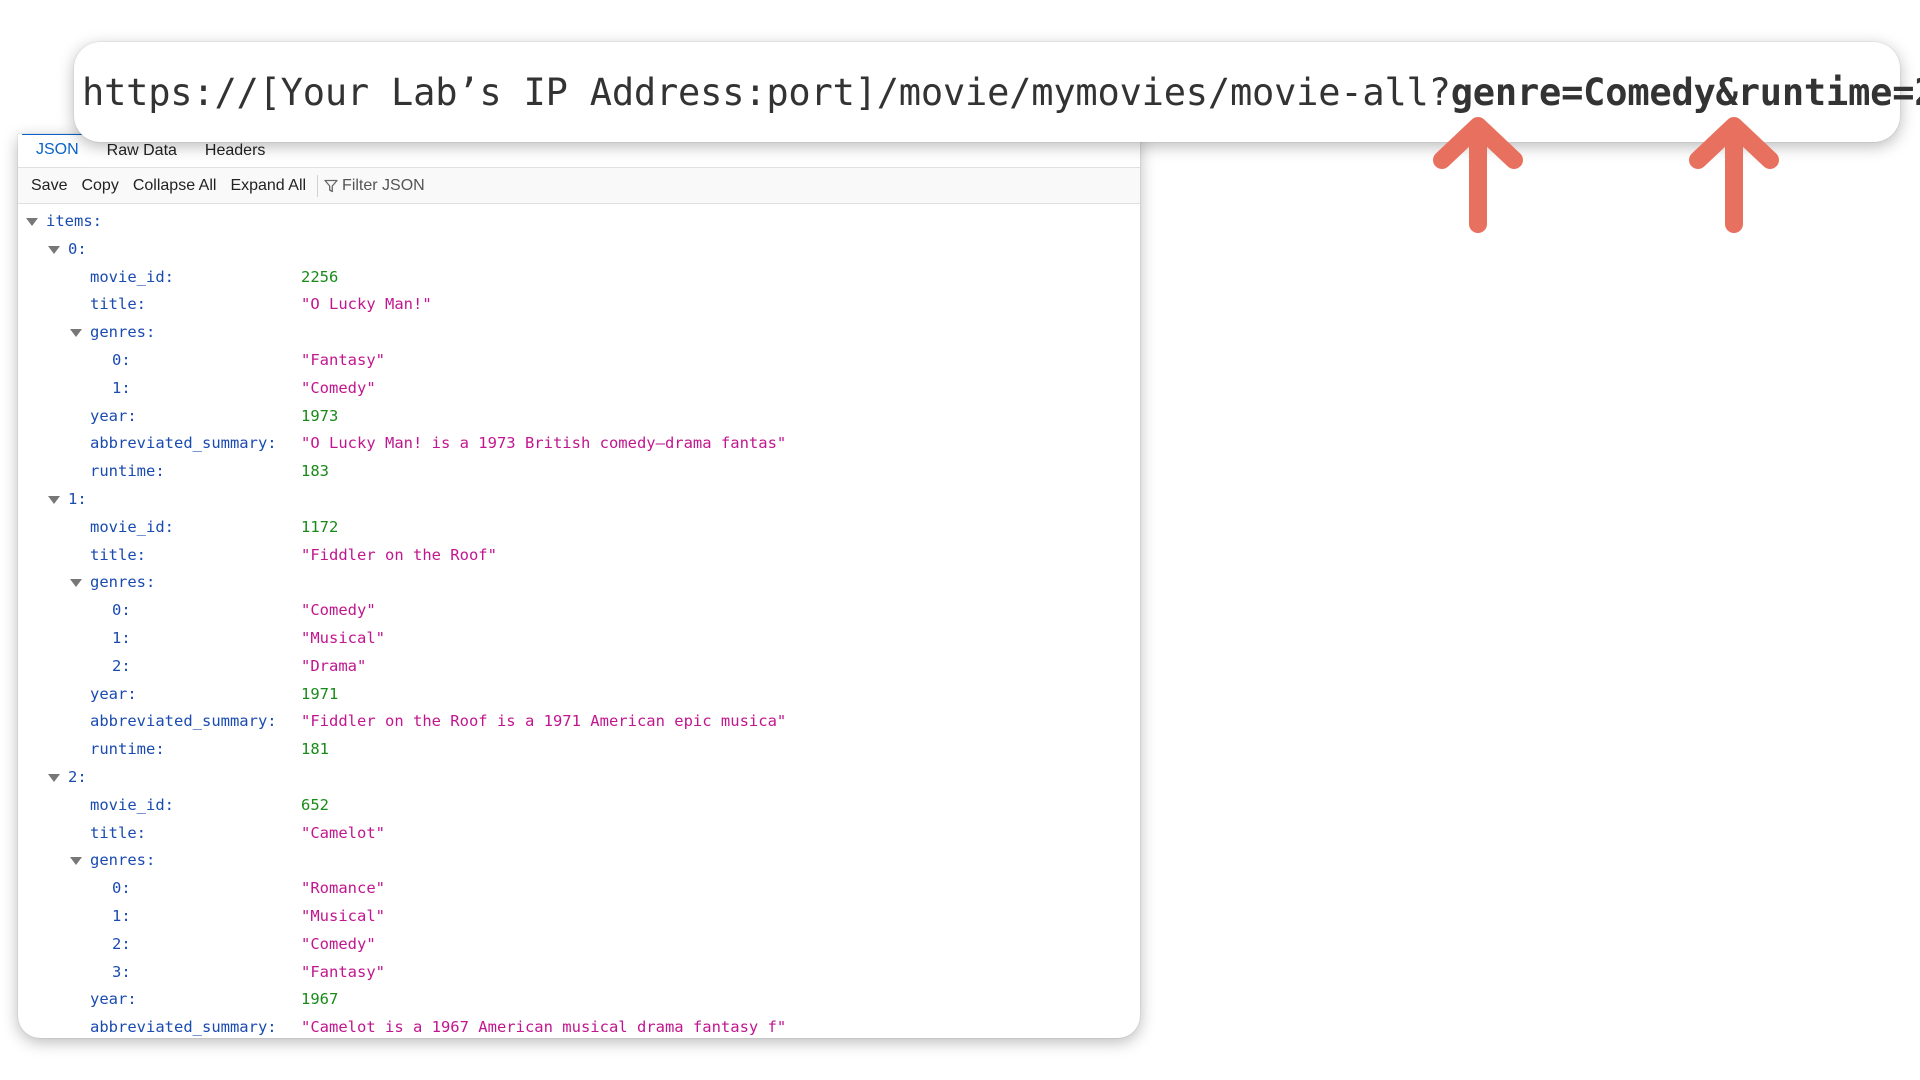 This screenshot has width=1920, height=1080. I want to click on tree-leaf-row: title: "Camelot", so click(579, 834).